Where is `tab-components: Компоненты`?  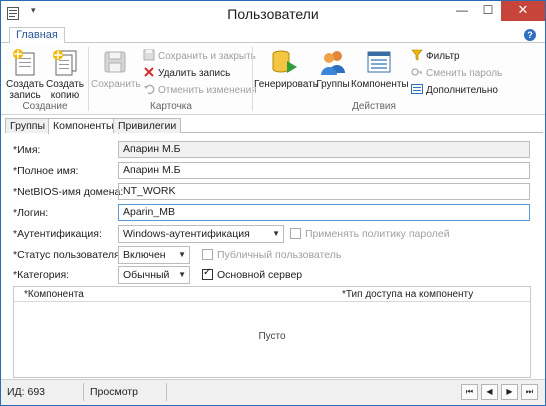
tab-components: Компоненты is located at coordinates (83, 126).